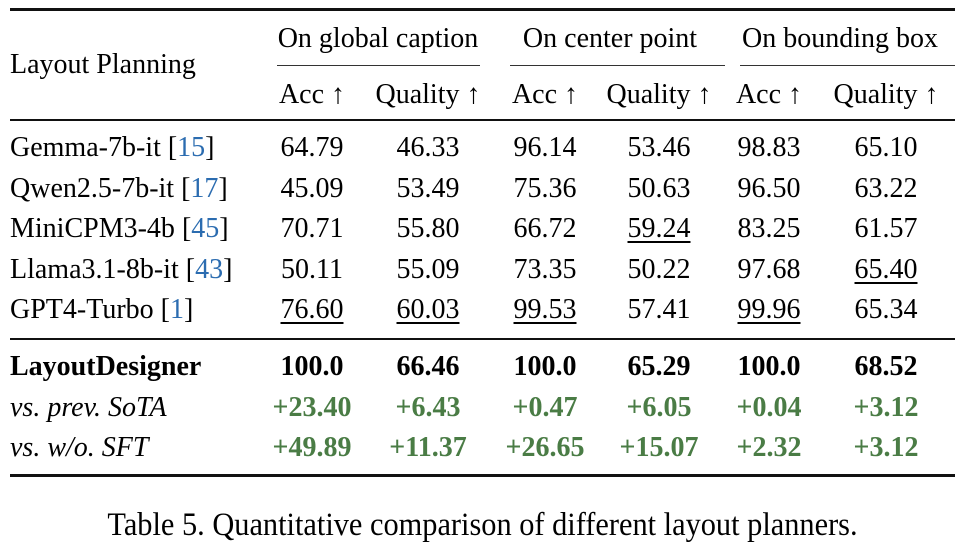 This screenshot has height=555, width=965. What do you see at coordinates (545, 309) in the screenshot?
I see `table-cell: 99.53` at bounding box center [545, 309].